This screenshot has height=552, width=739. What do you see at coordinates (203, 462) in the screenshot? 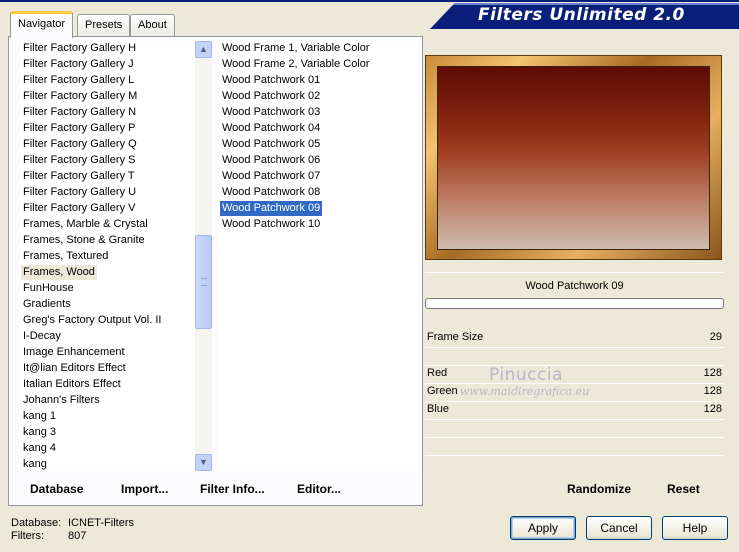
I see `scroll-down-button: ▼` at bounding box center [203, 462].